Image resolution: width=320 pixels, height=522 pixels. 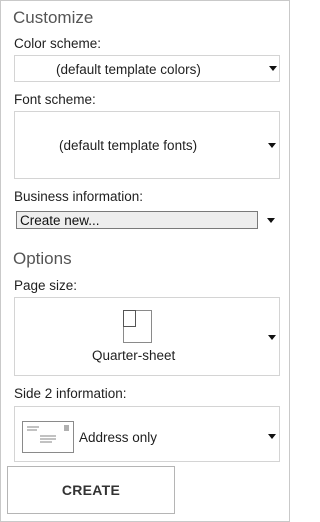 I want to click on font-scheme-value: (default template fonts), so click(x=128, y=145).